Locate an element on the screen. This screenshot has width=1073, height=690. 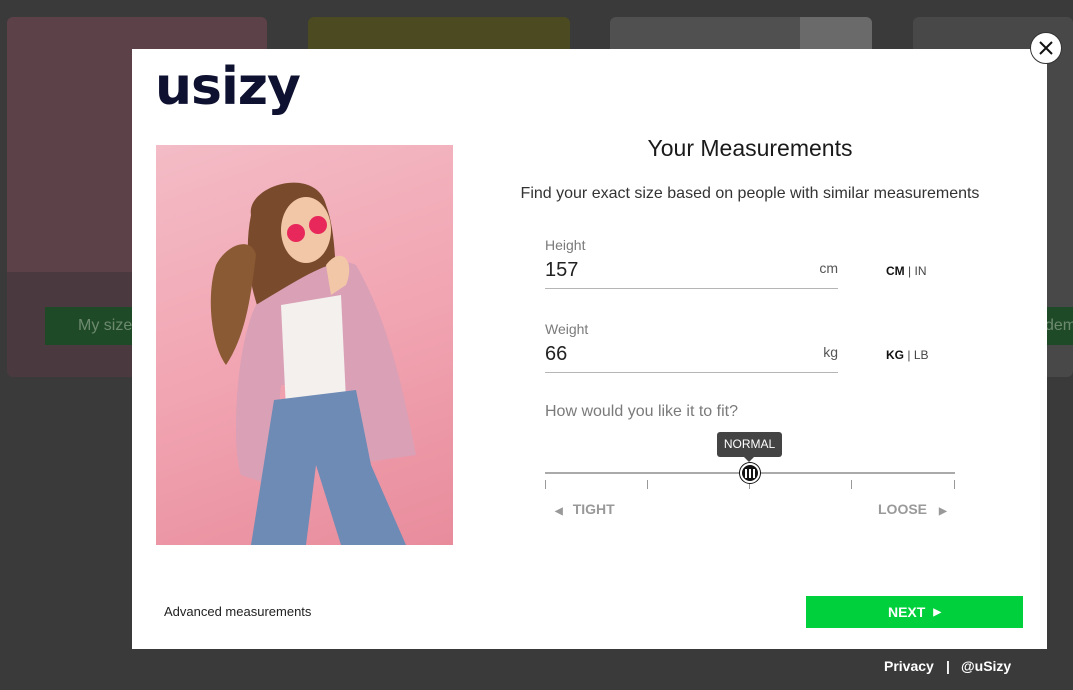
unit-cm-option: CM is located at coordinates (895, 271).